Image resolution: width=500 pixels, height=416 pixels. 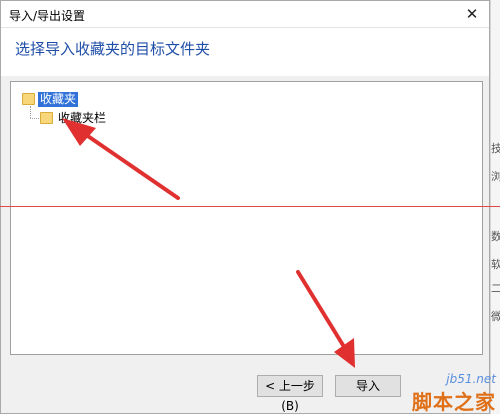 I want to click on side-text: 浏, so click(x=495, y=176).